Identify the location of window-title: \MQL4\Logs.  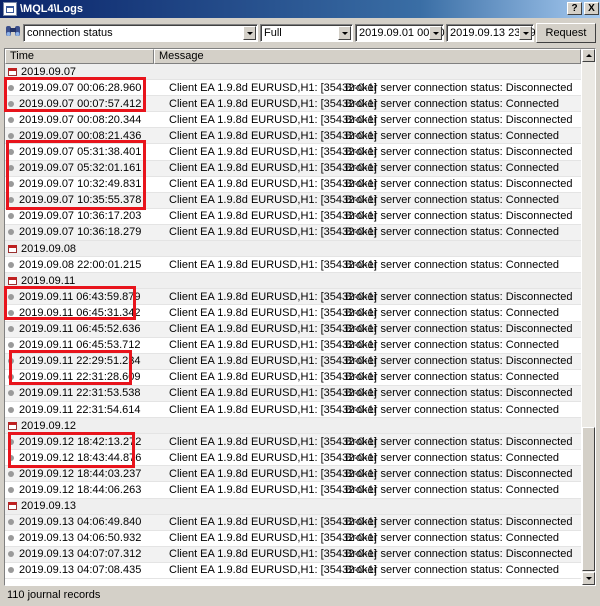
(51, 9).